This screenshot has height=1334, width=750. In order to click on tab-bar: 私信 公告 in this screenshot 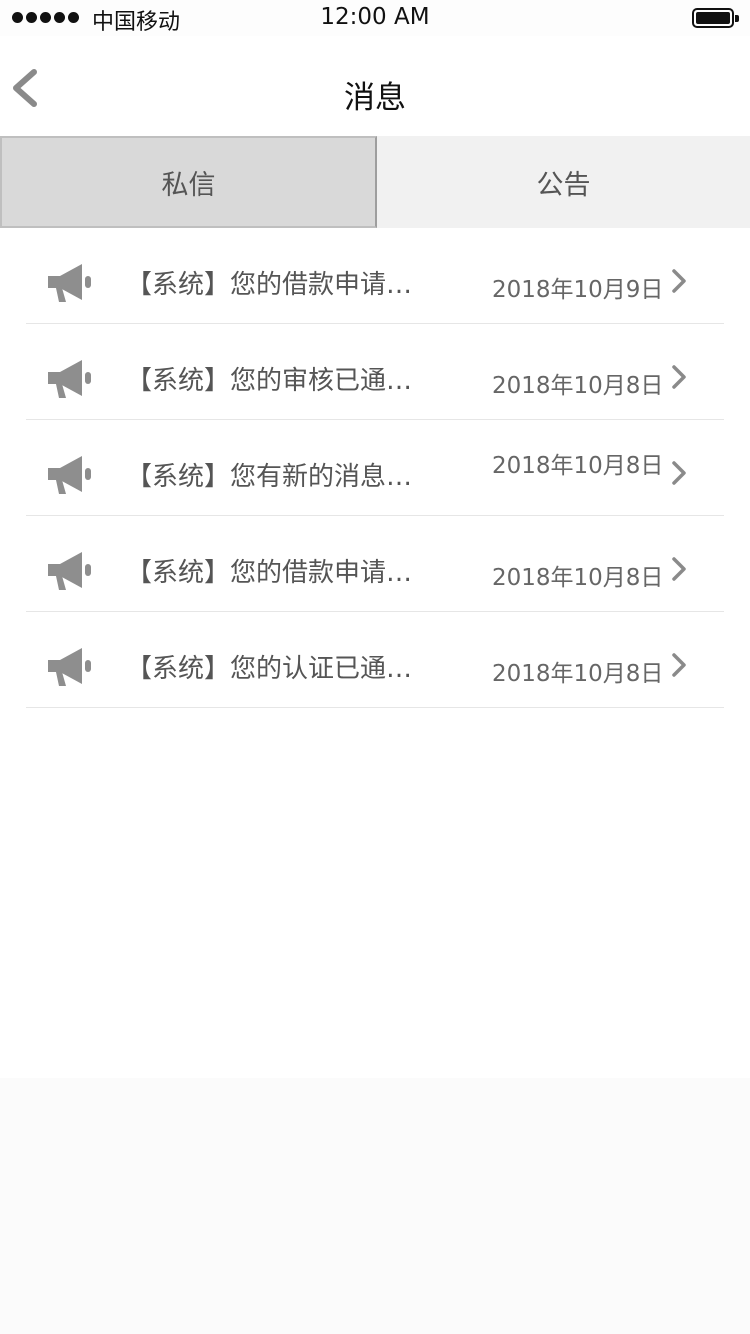, I will do `click(375, 182)`.